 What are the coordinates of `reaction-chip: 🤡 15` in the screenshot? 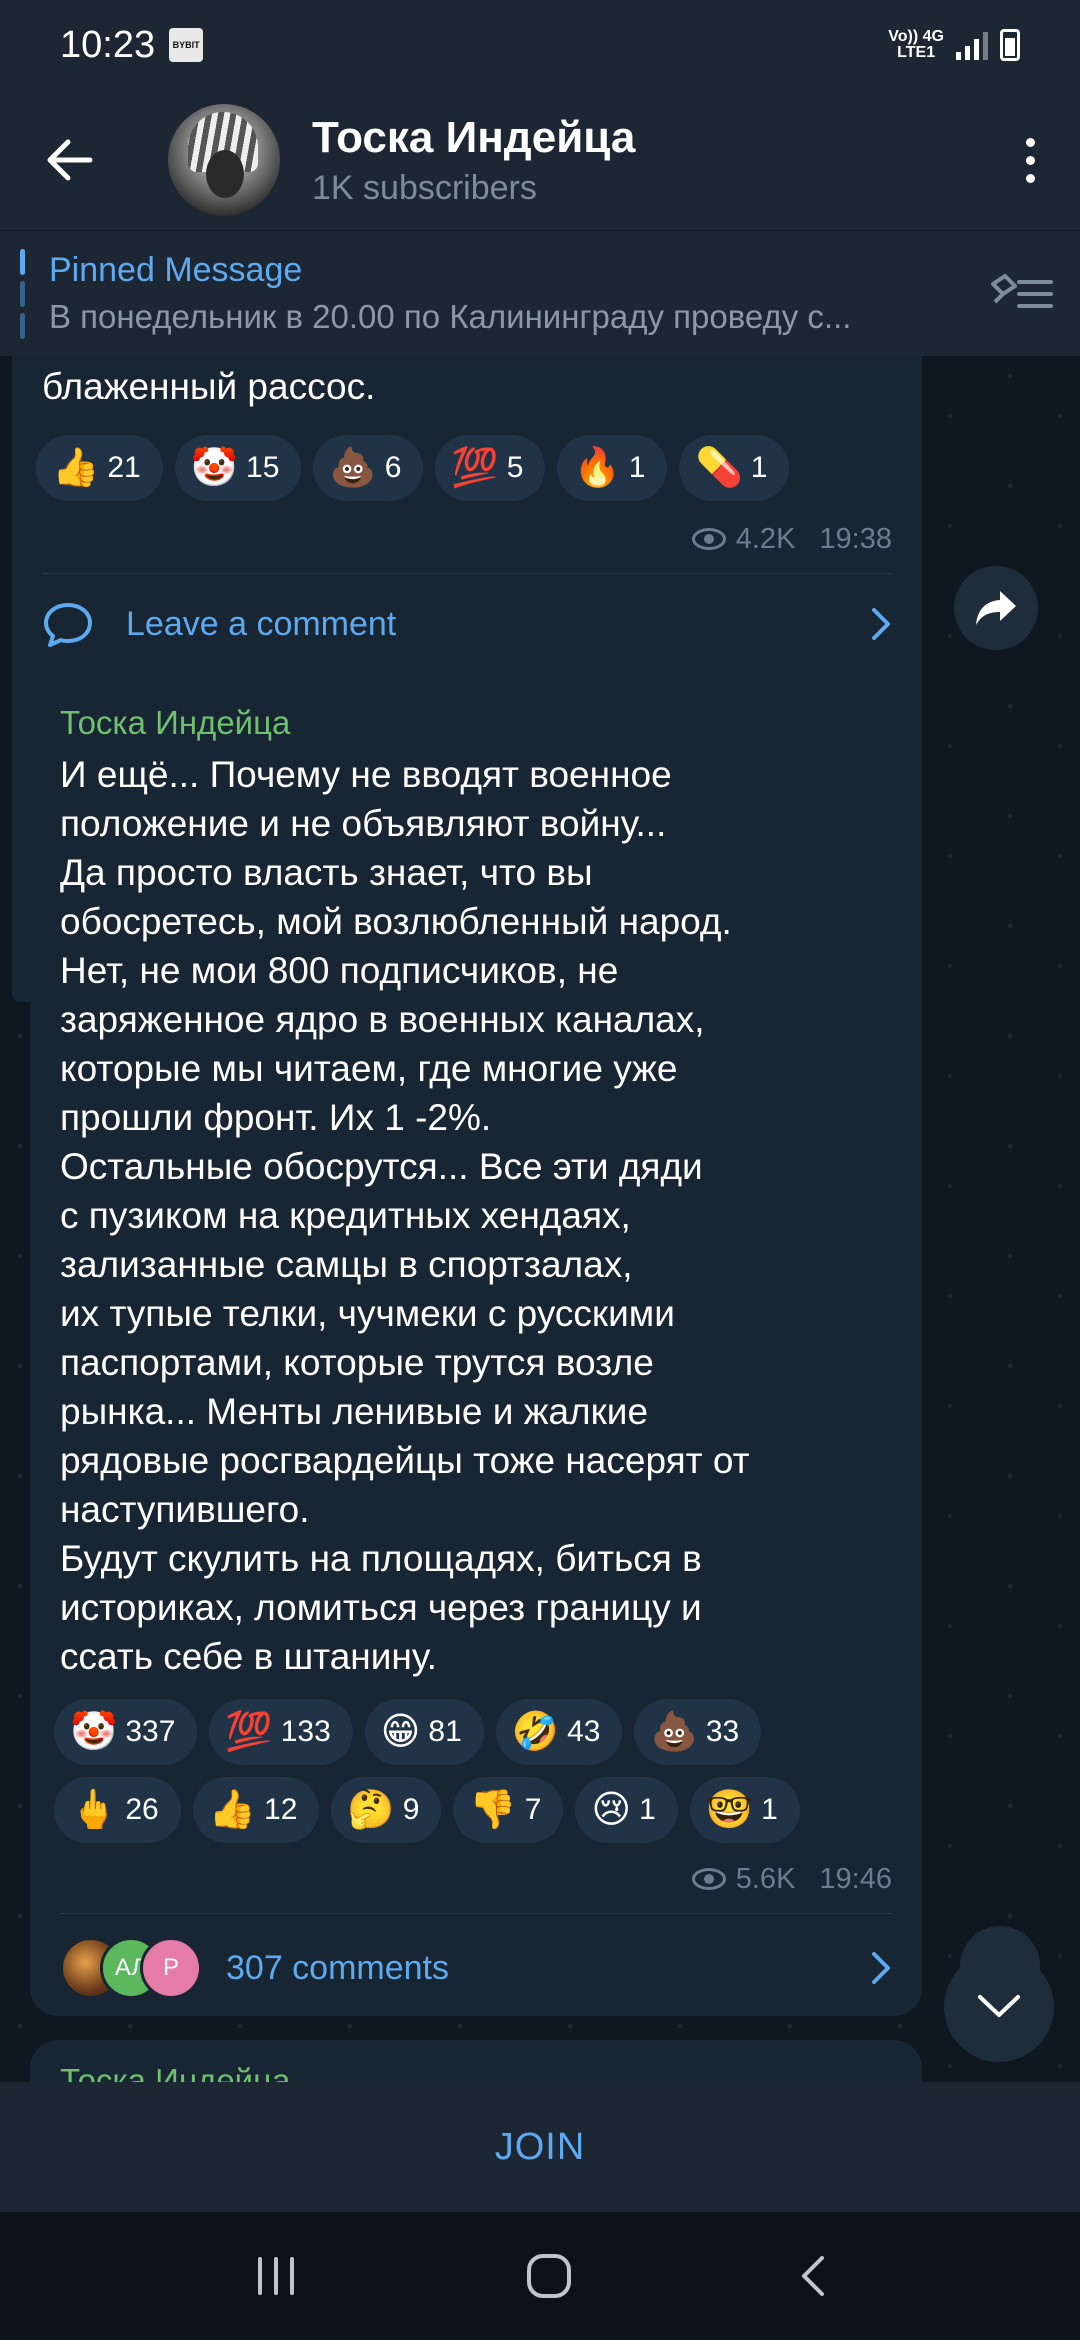 It's located at (238, 468).